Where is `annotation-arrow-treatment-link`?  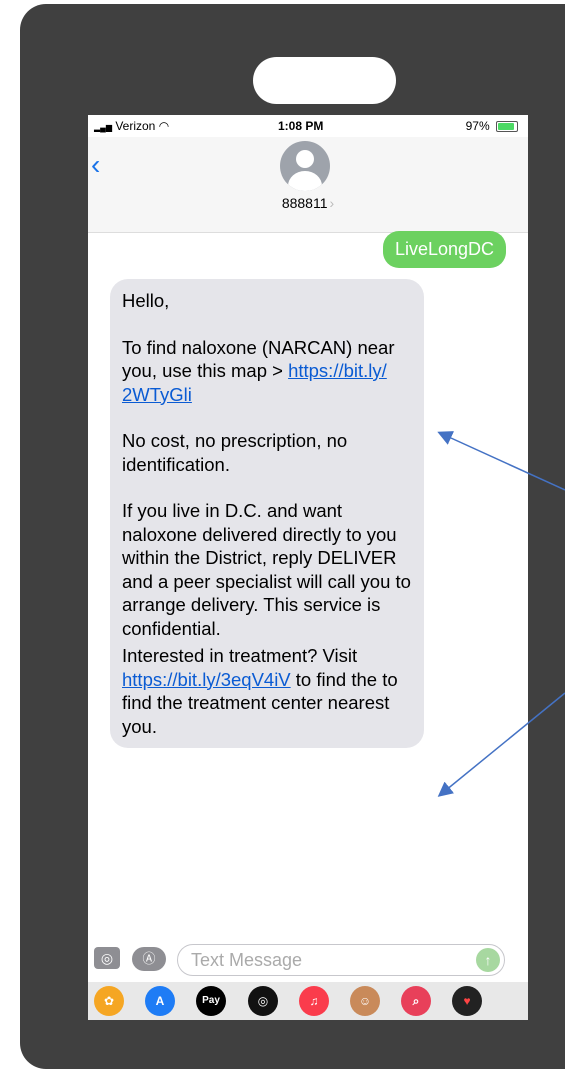
annotation-arrow-treatment-link is located at coordinates (501, 744).